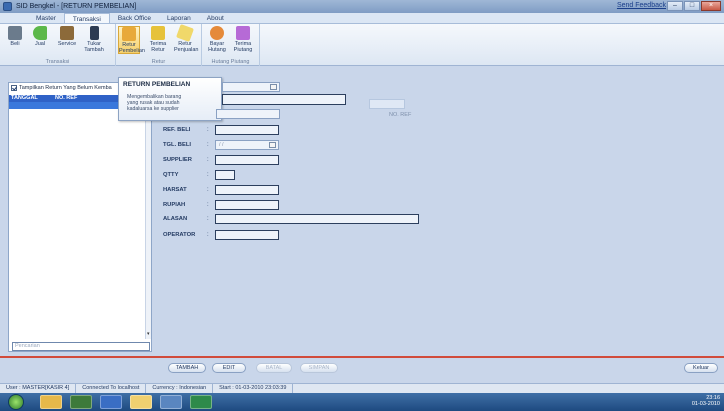  What do you see at coordinates (111, 388) in the screenshot?
I see `status-connection: Connected To localhost` at bounding box center [111, 388].